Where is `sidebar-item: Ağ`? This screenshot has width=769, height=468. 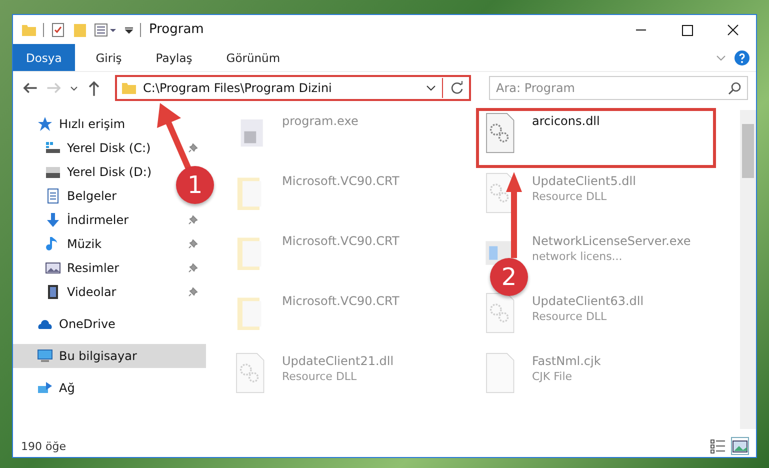 sidebar-item: Ağ is located at coordinates (109, 388).